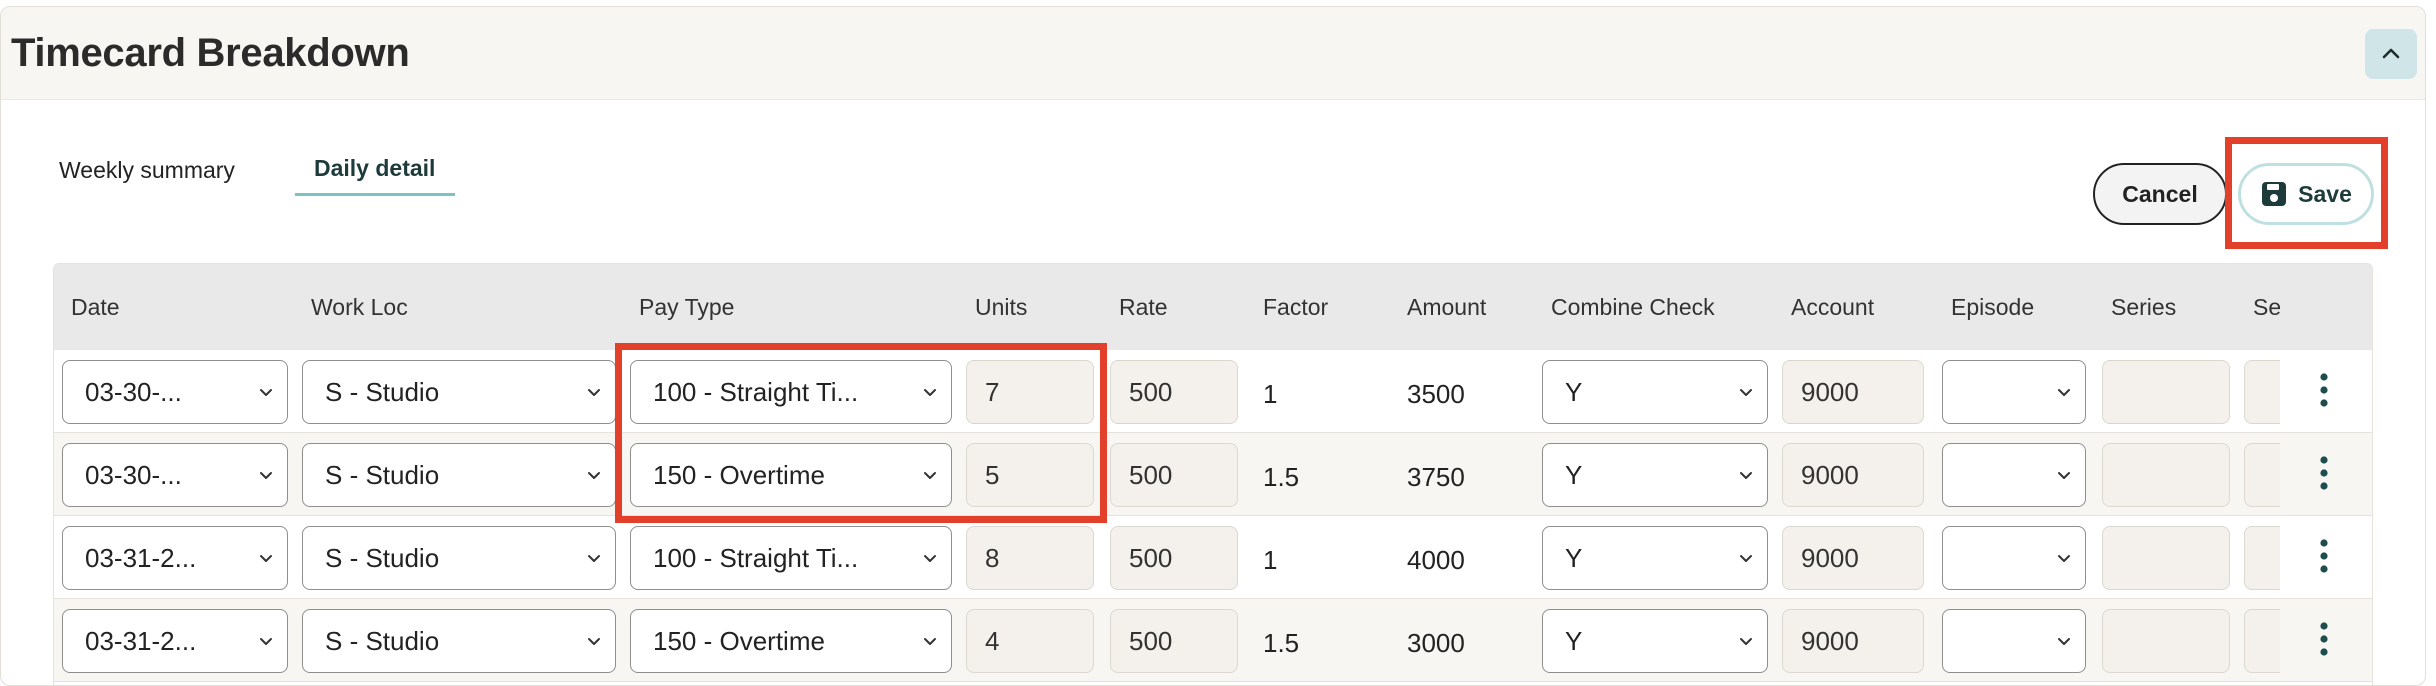 The width and height of the screenshot is (2436, 686). Describe the element at coordinates (1030, 641) in the screenshot. I see `units-input: 4` at that location.